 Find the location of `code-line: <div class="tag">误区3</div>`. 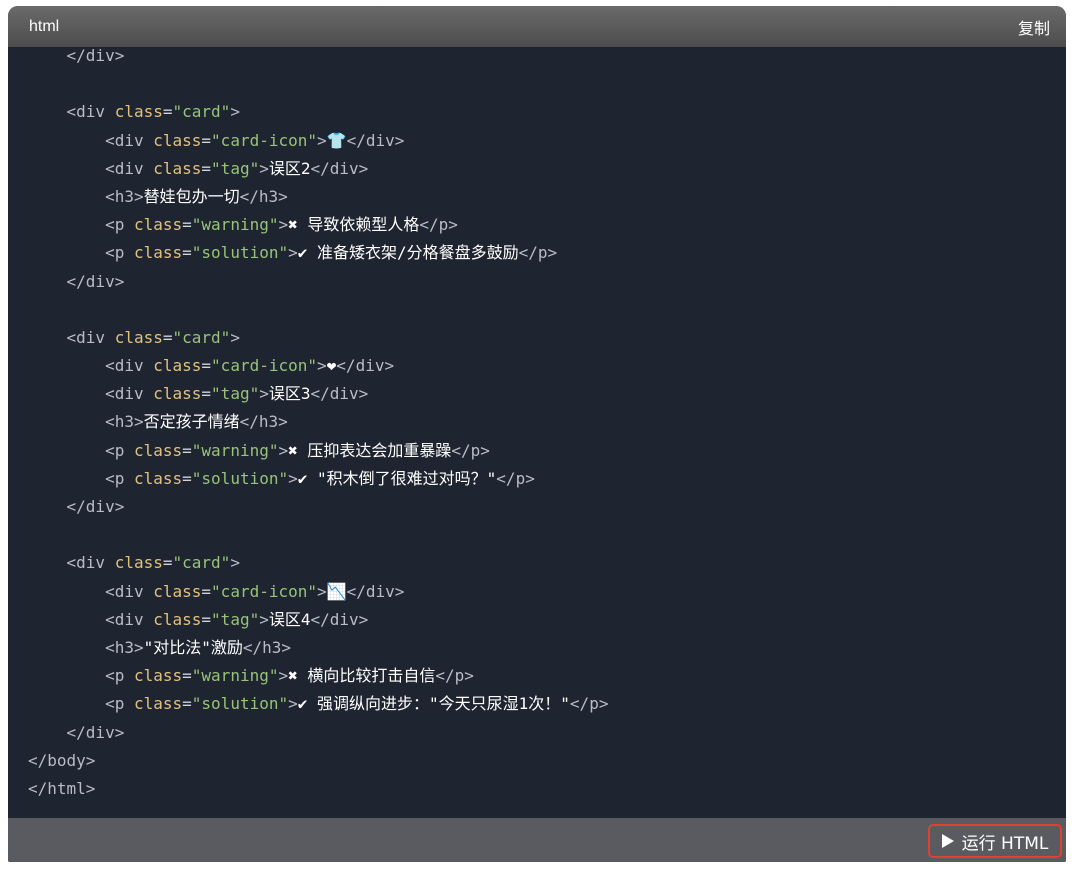

code-line: <div class="tag">误区3</div> is located at coordinates (547, 394).